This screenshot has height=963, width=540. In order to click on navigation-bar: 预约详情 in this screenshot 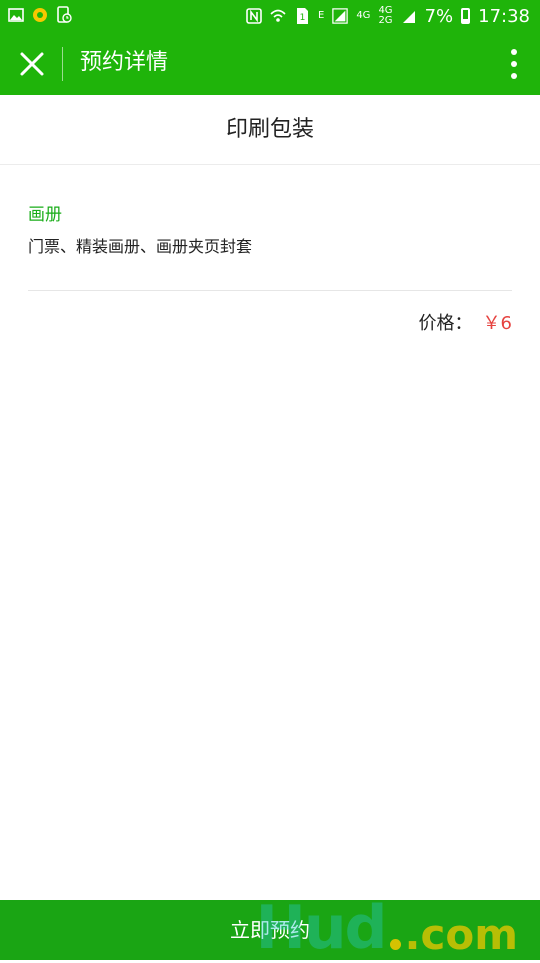, I will do `click(270, 63)`.